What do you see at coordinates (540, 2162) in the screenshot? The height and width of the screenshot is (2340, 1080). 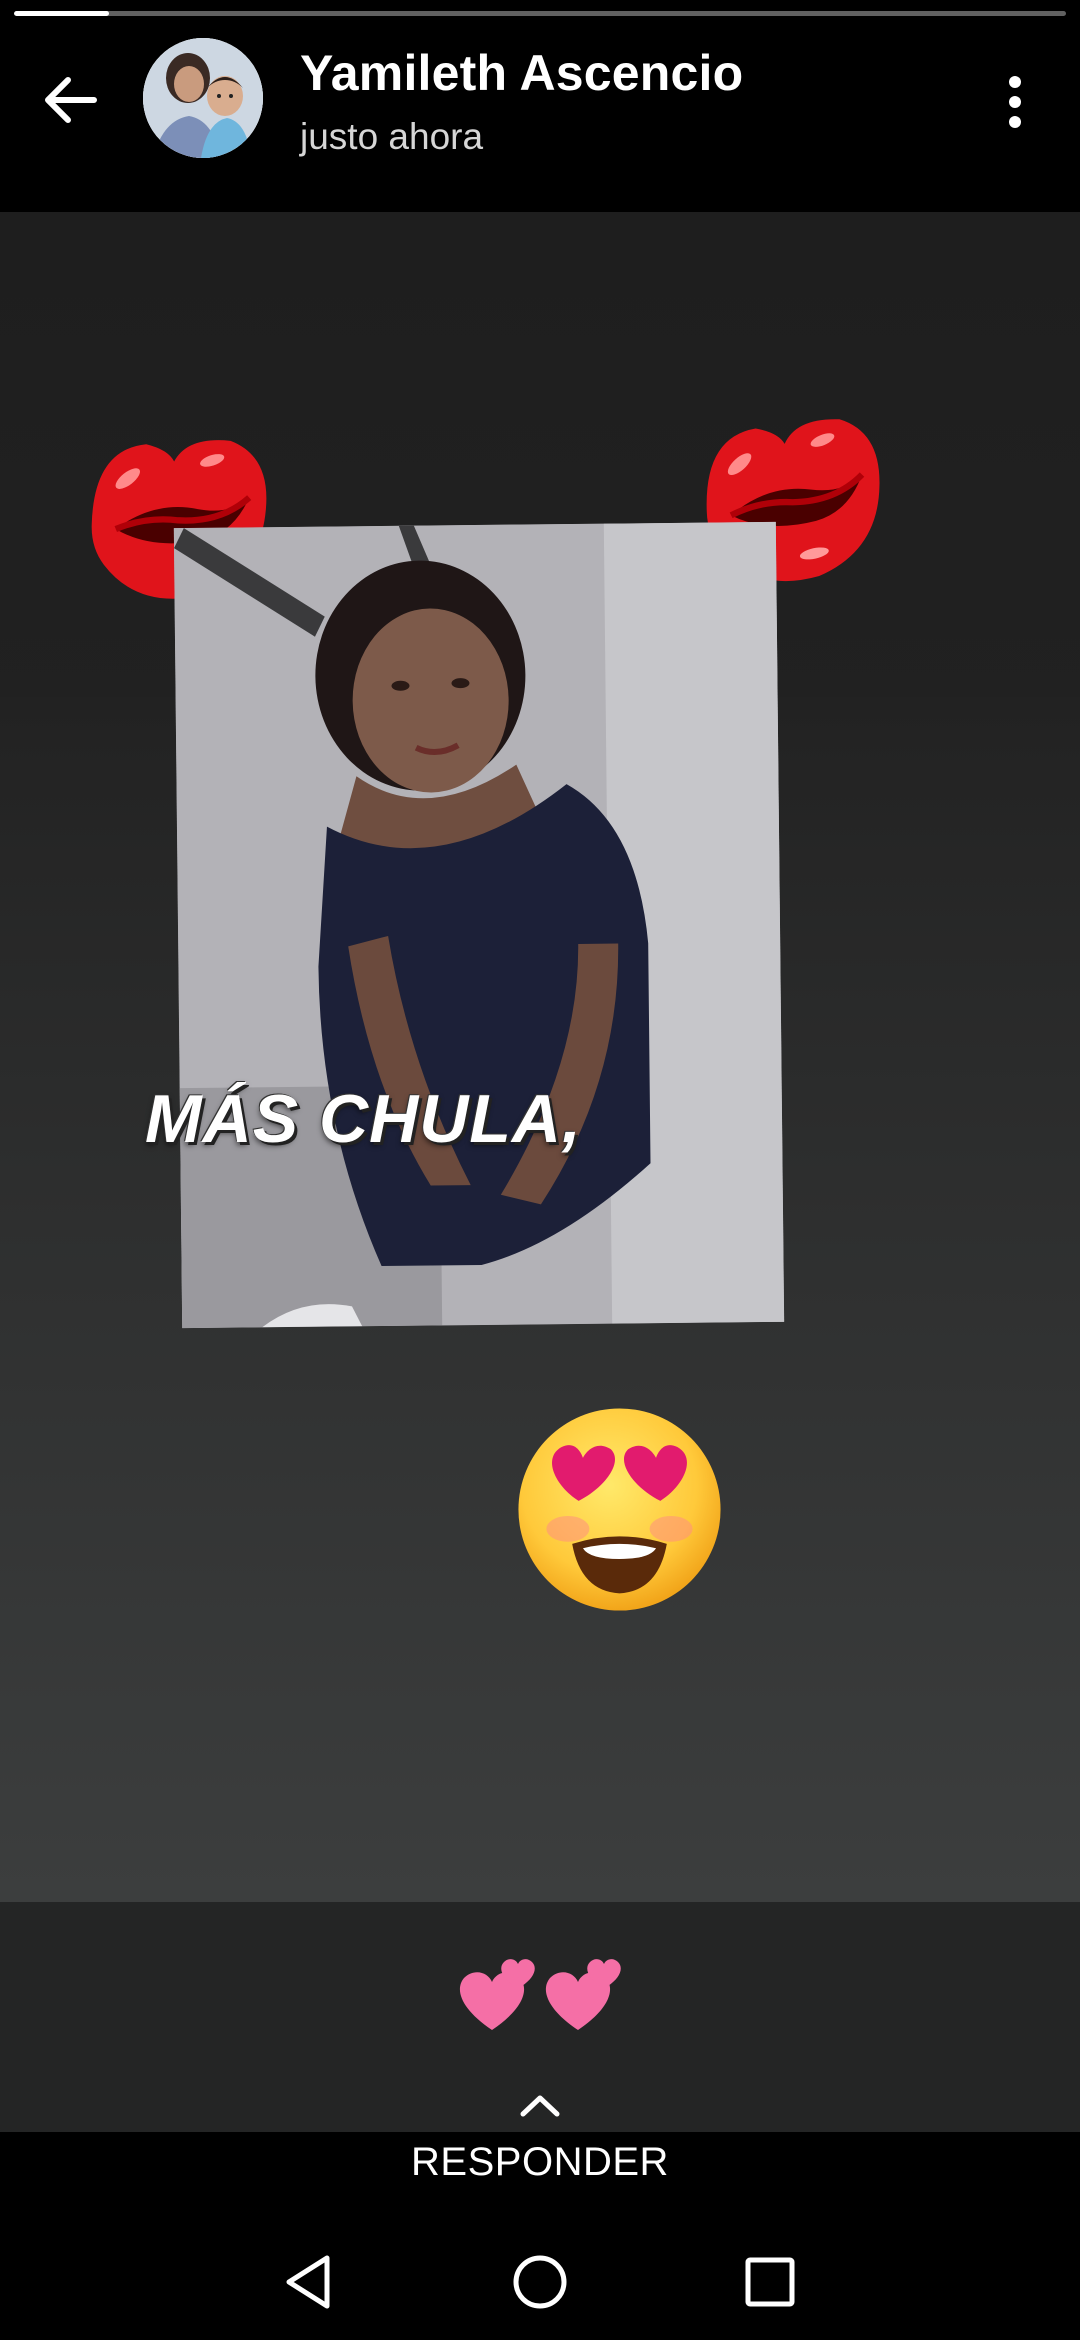 I see `reply-button: RESPONDER` at bounding box center [540, 2162].